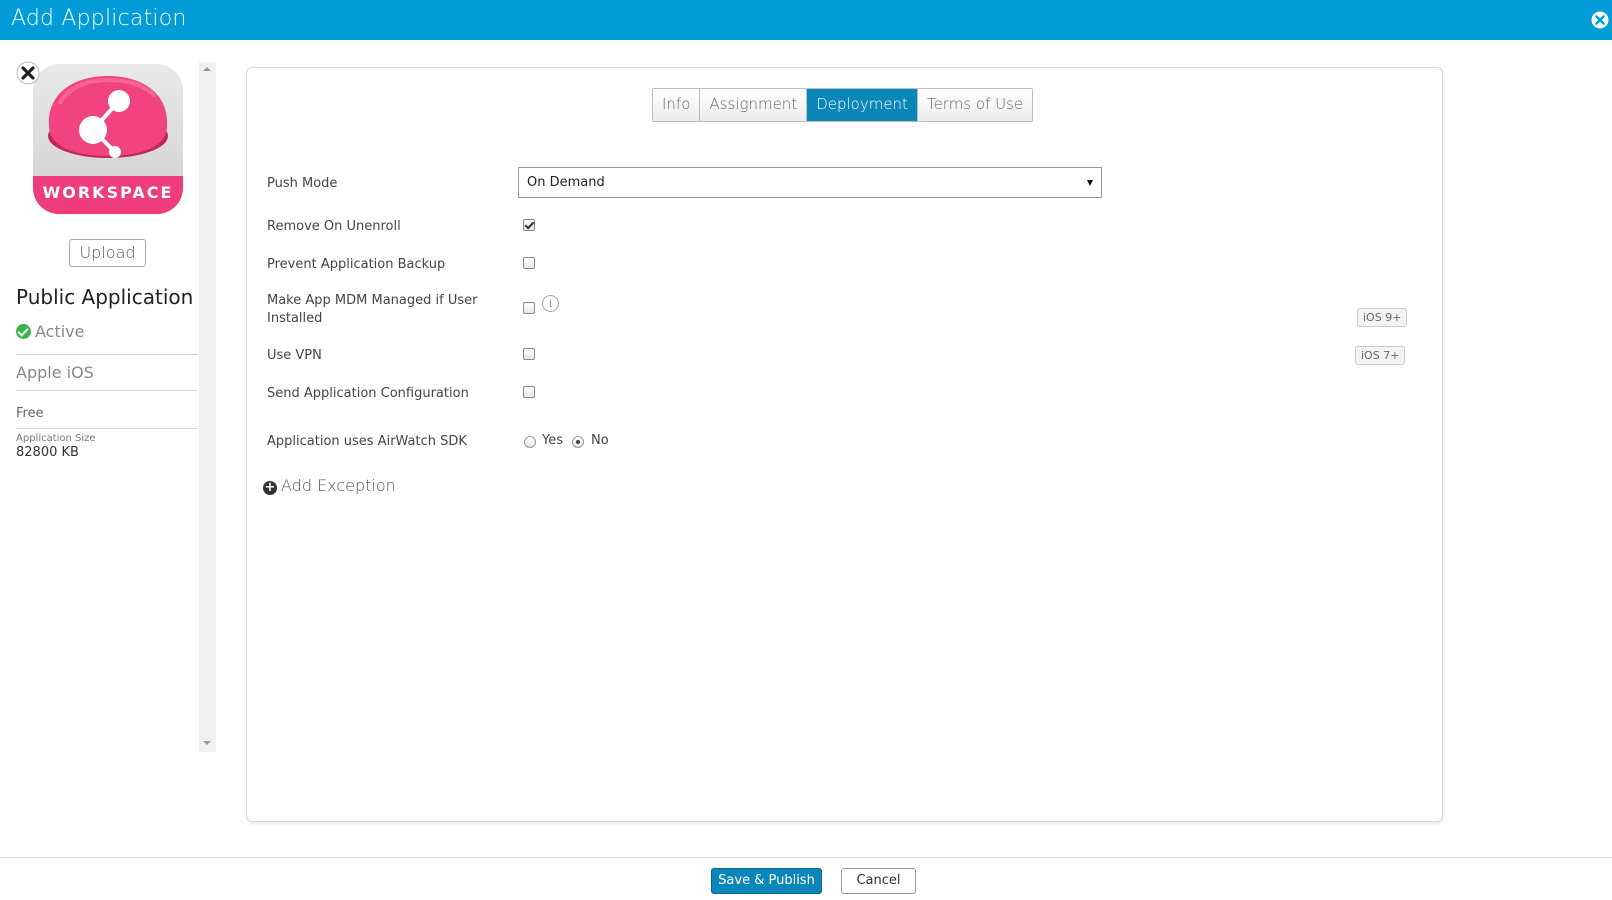 Image resolution: width=1612 pixels, height=900 pixels. Describe the element at coordinates (862, 105) in the screenshot. I see `tab-deployment: Deployment` at that location.